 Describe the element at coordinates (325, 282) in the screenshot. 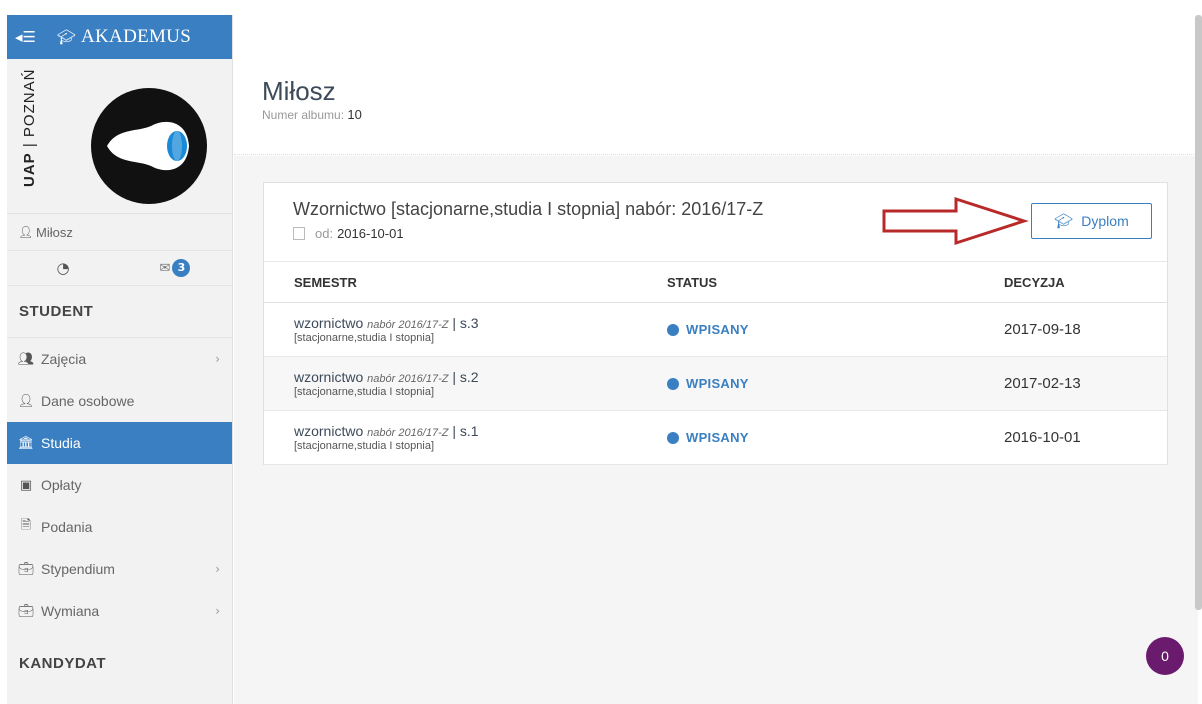

I see `column-header-semester: SEMESTR` at that location.